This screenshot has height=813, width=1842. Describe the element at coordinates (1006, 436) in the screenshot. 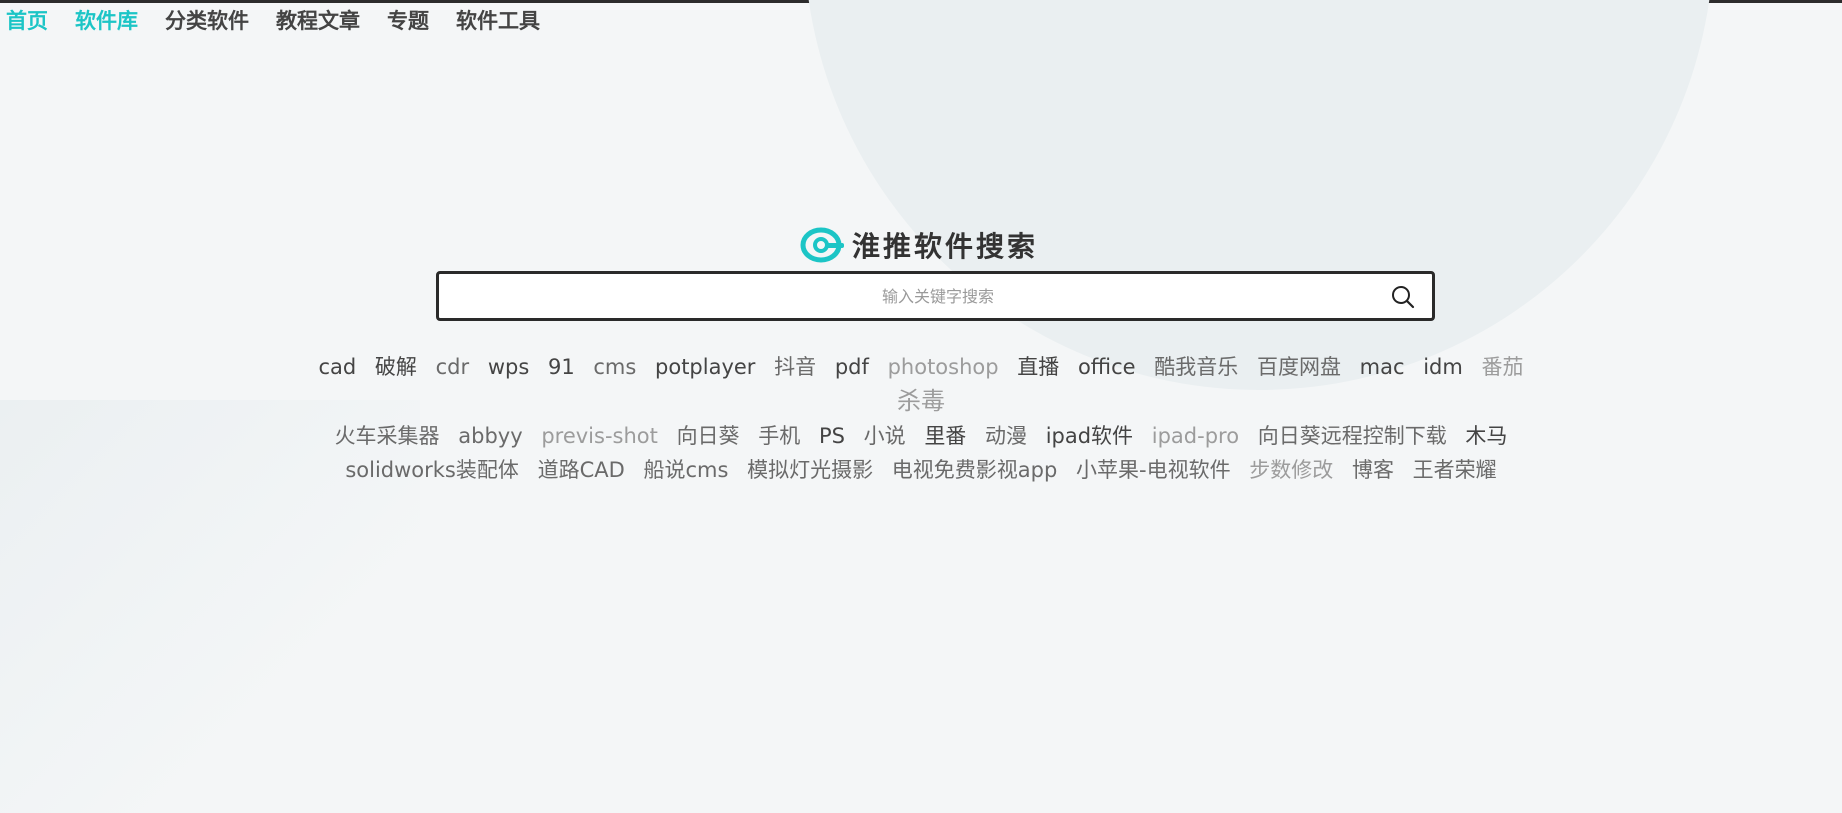

I see `keyword-tag: 动漫` at that location.